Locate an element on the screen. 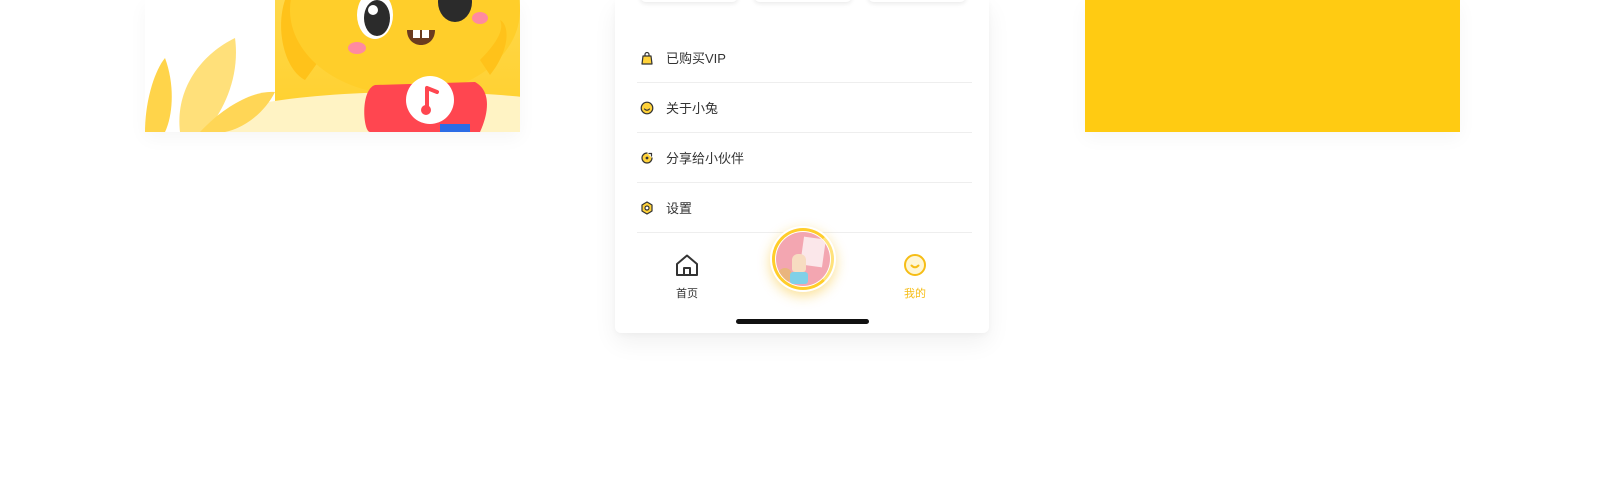 Image resolution: width=1600 pixels, height=501 pixels. tab-mine: 我的 is located at coordinates (915, 277).